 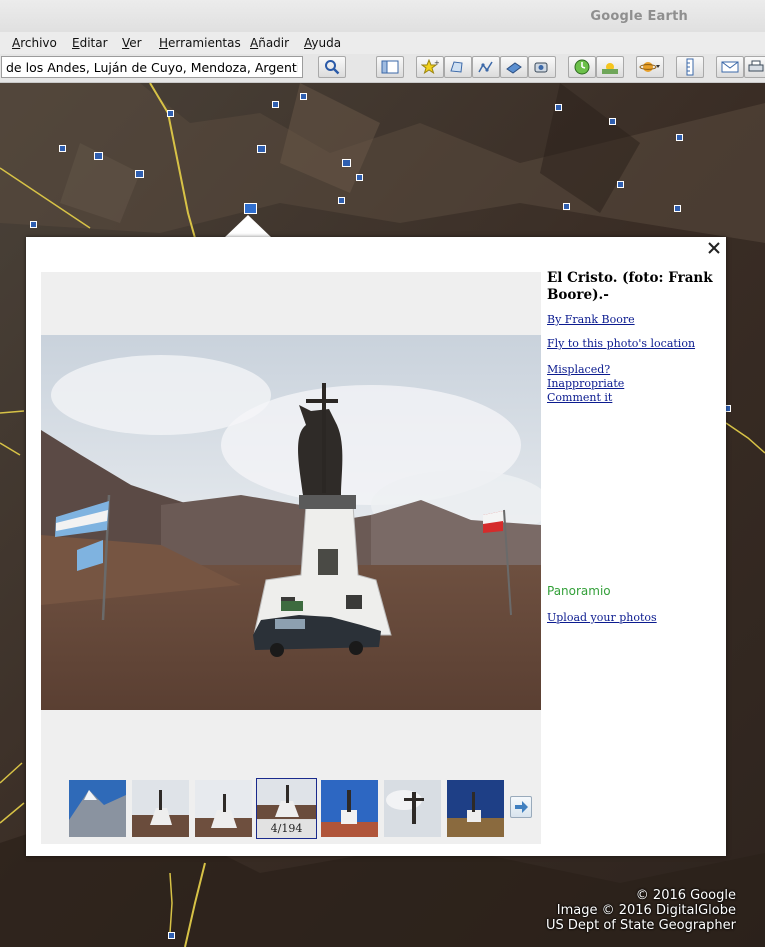 What do you see at coordinates (685, 895) in the screenshot?
I see `attribution-google: © 2016 Google` at bounding box center [685, 895].